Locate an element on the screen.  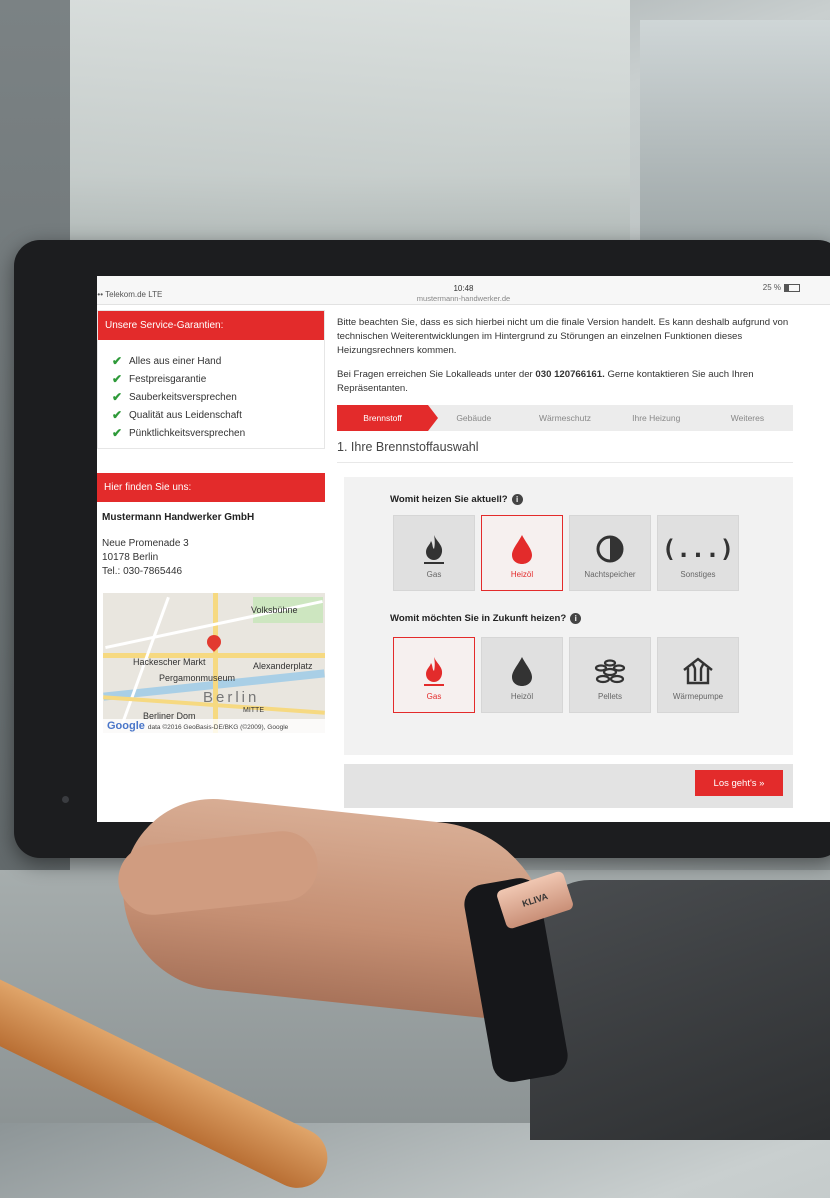
other-dots-icon: (...) is located at coordinates (698, 549).